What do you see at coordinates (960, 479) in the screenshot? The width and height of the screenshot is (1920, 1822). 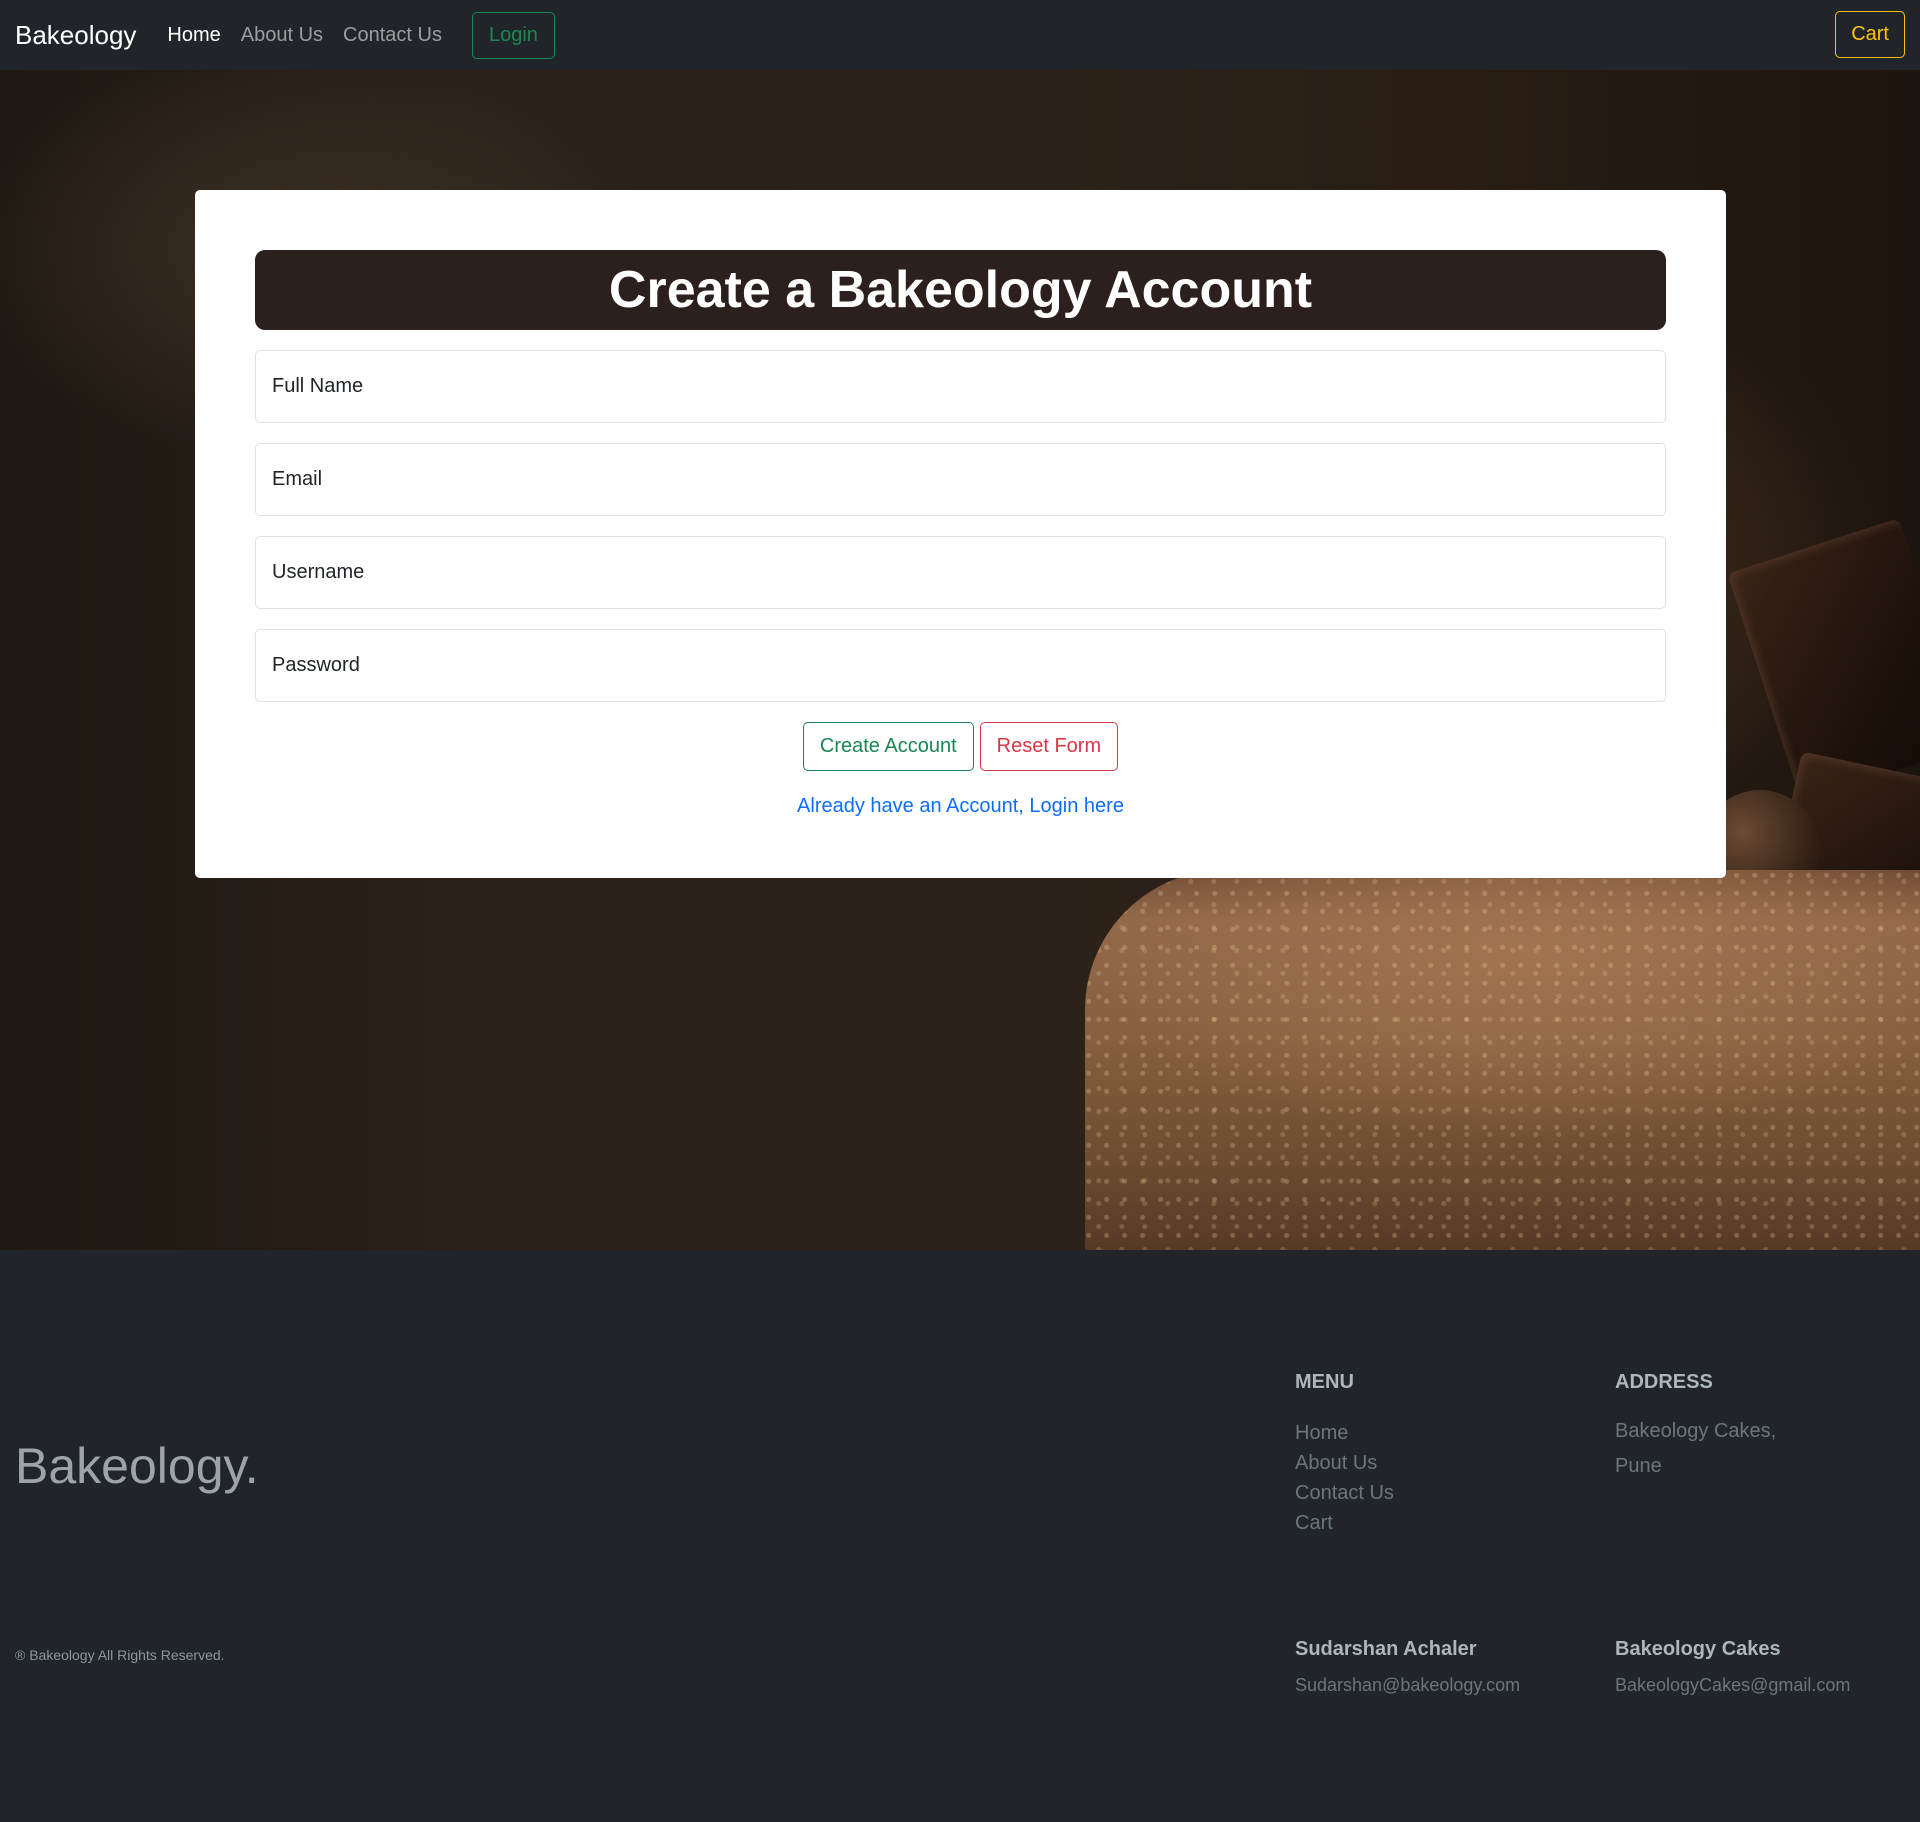 I see `email-field: Email` at bounding box center [960, 479].